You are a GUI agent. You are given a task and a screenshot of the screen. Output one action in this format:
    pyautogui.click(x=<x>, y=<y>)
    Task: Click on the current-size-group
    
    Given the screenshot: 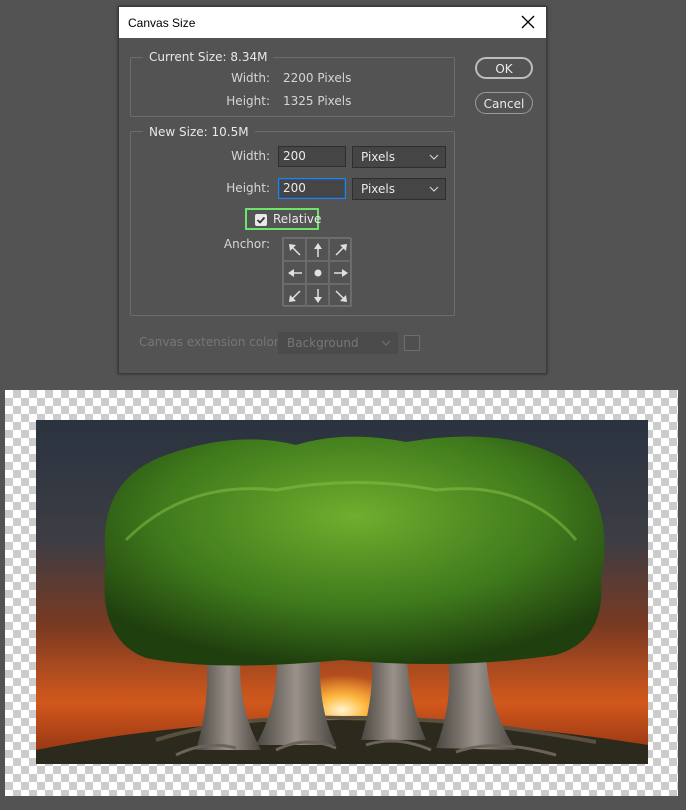 What is the action you would take?
    pyautogui.click(x=292, y=87)
    